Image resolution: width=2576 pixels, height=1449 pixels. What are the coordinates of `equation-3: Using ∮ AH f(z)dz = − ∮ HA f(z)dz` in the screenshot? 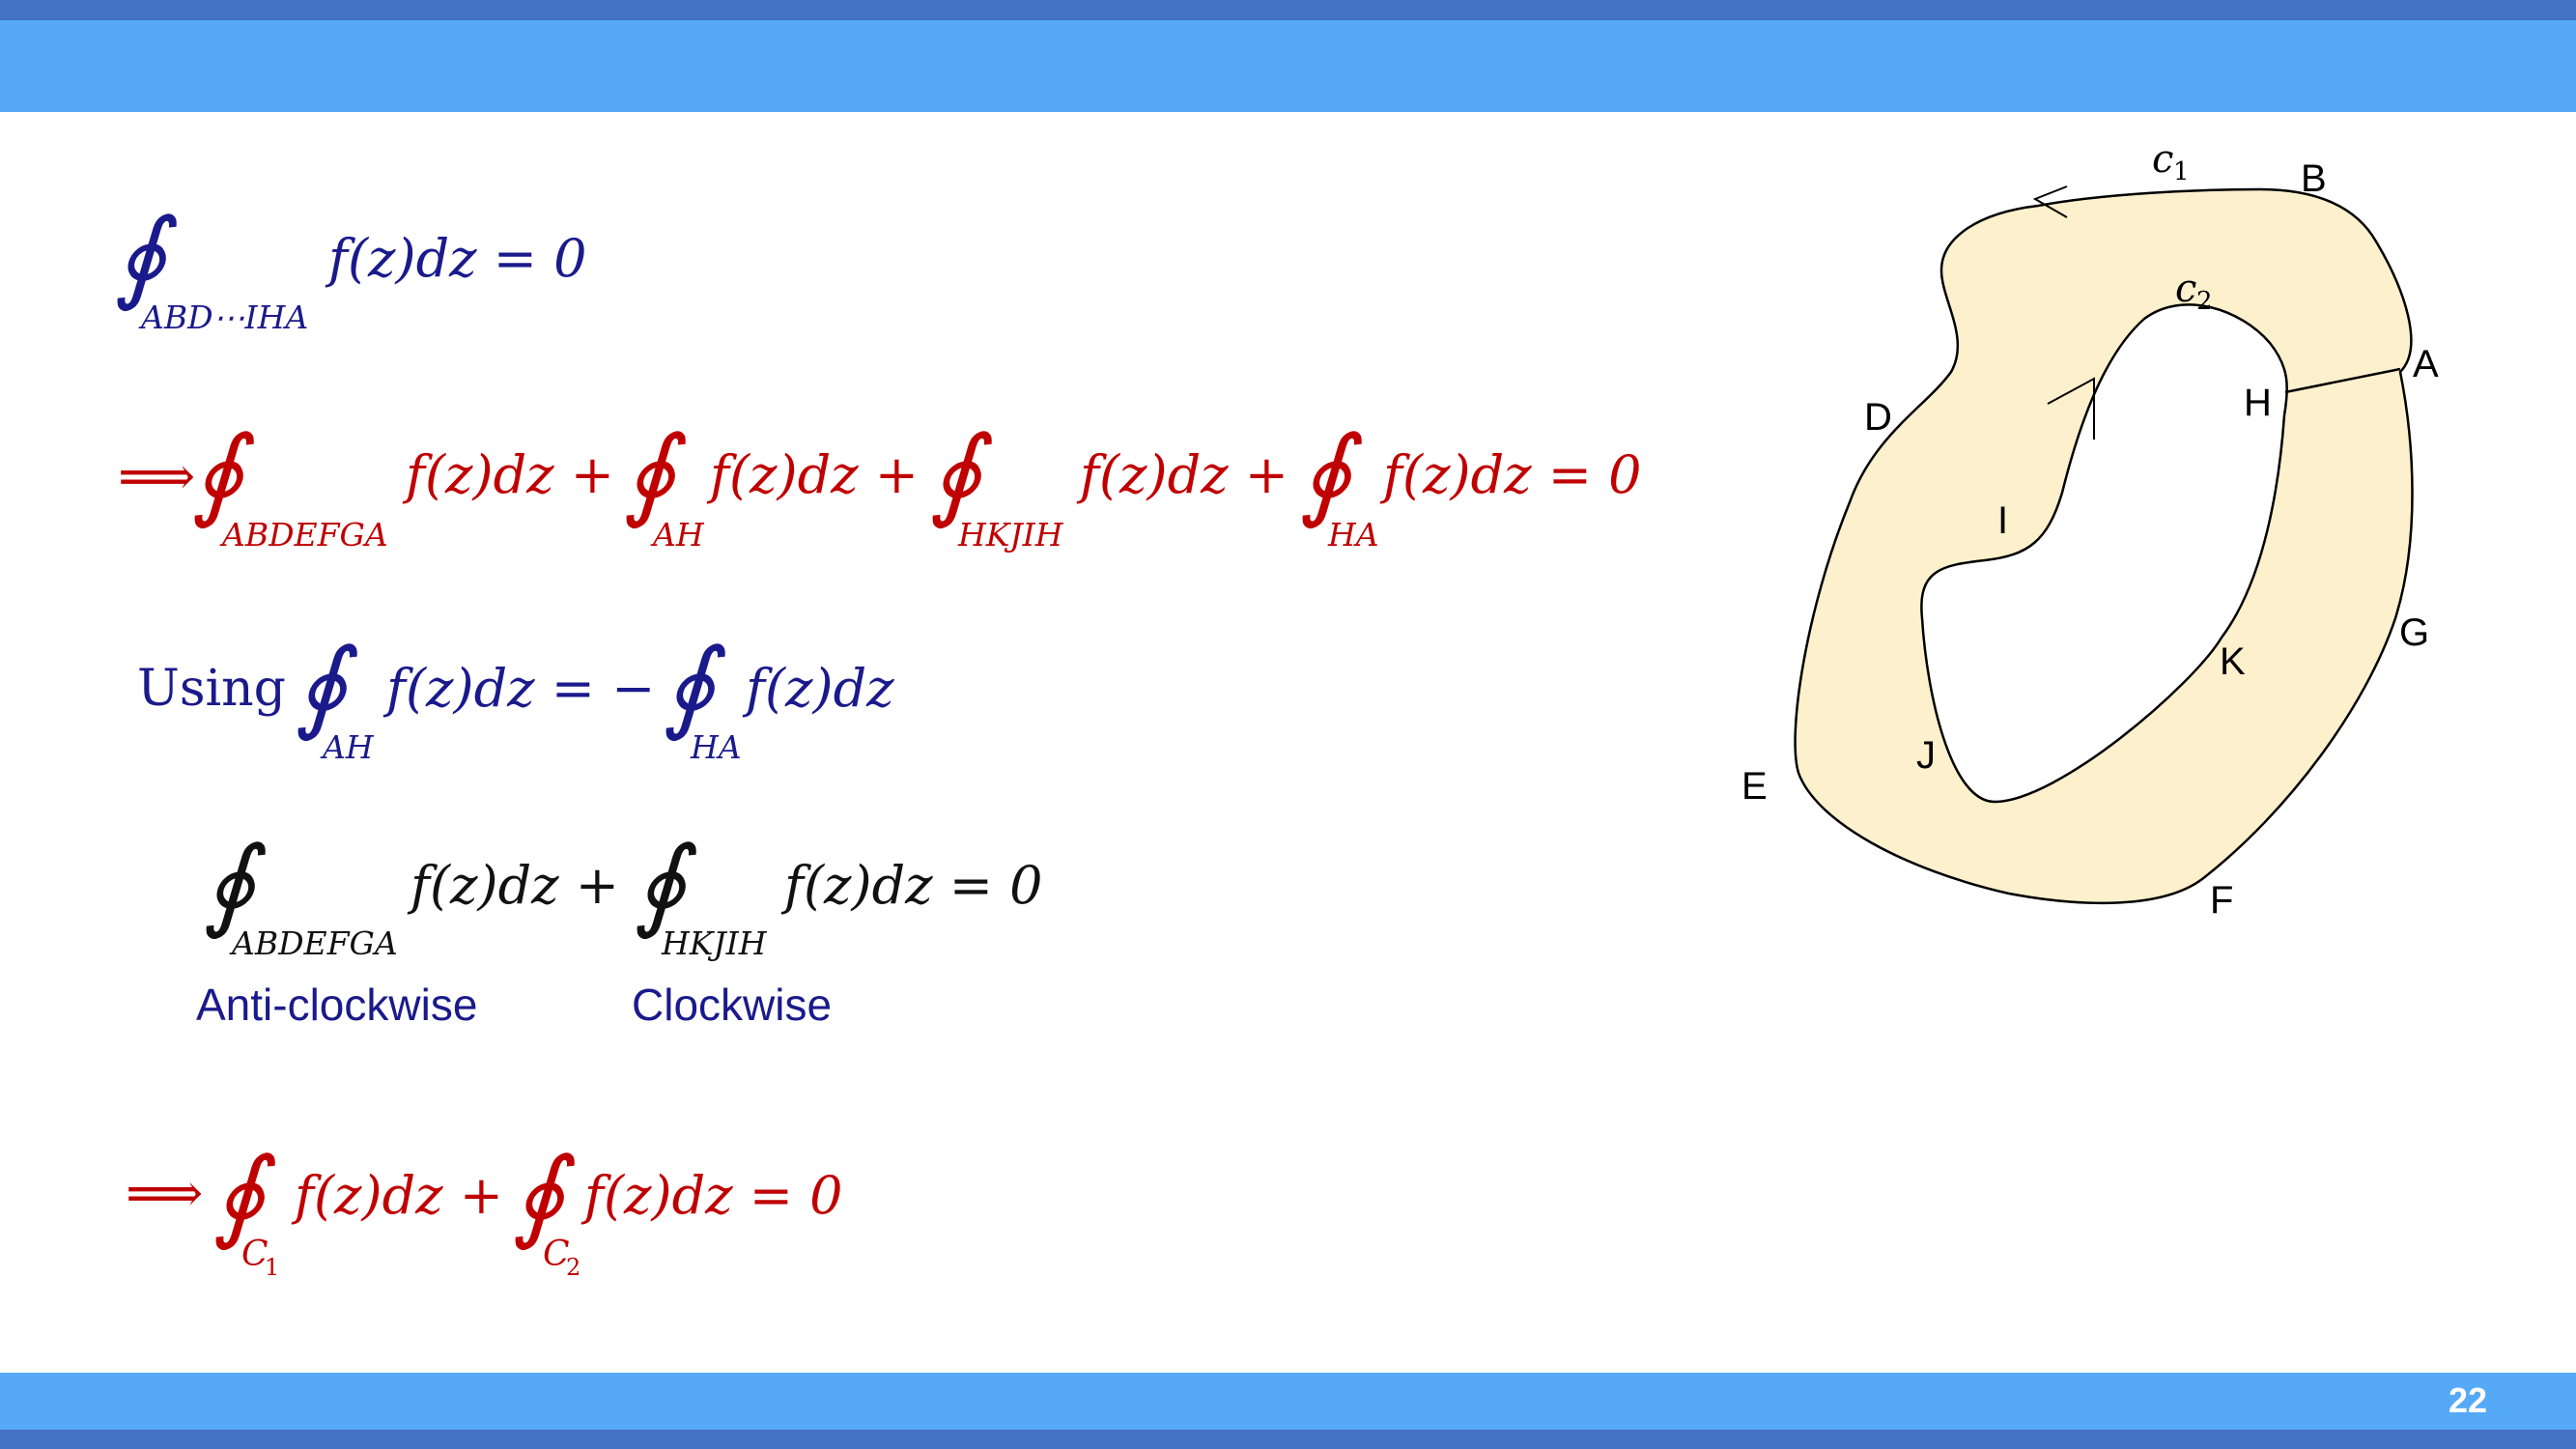 It's located at (515, 696).